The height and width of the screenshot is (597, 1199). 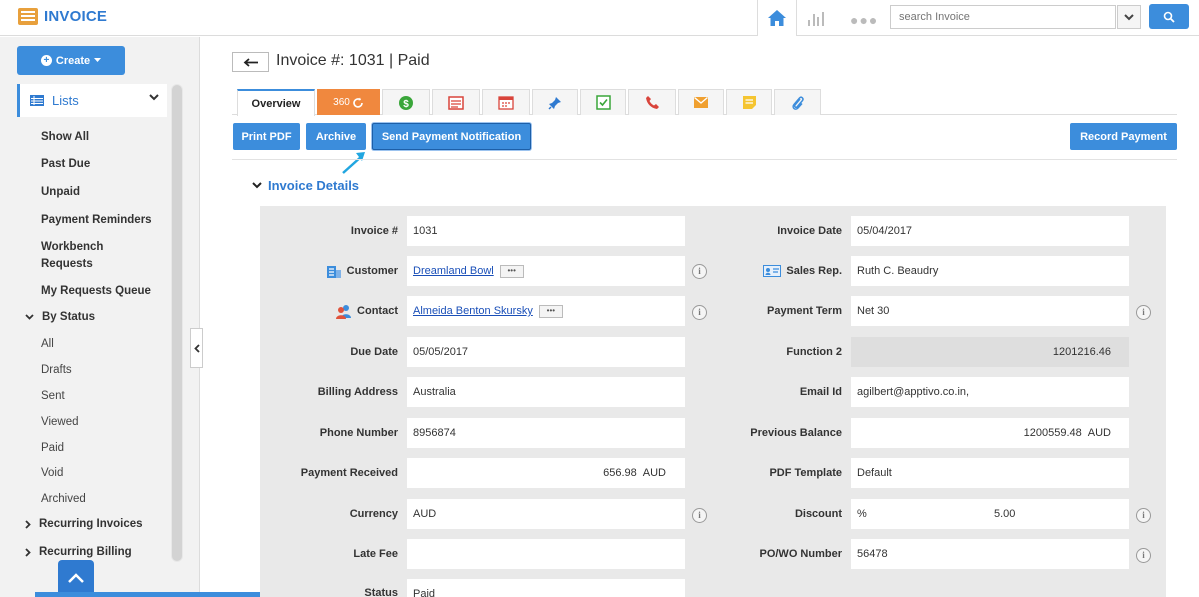 What do you see at coordinates (599, 18) in the screenshot?
I see `top-bar: INVOICE ●●●` at bounding box center [599, 18].